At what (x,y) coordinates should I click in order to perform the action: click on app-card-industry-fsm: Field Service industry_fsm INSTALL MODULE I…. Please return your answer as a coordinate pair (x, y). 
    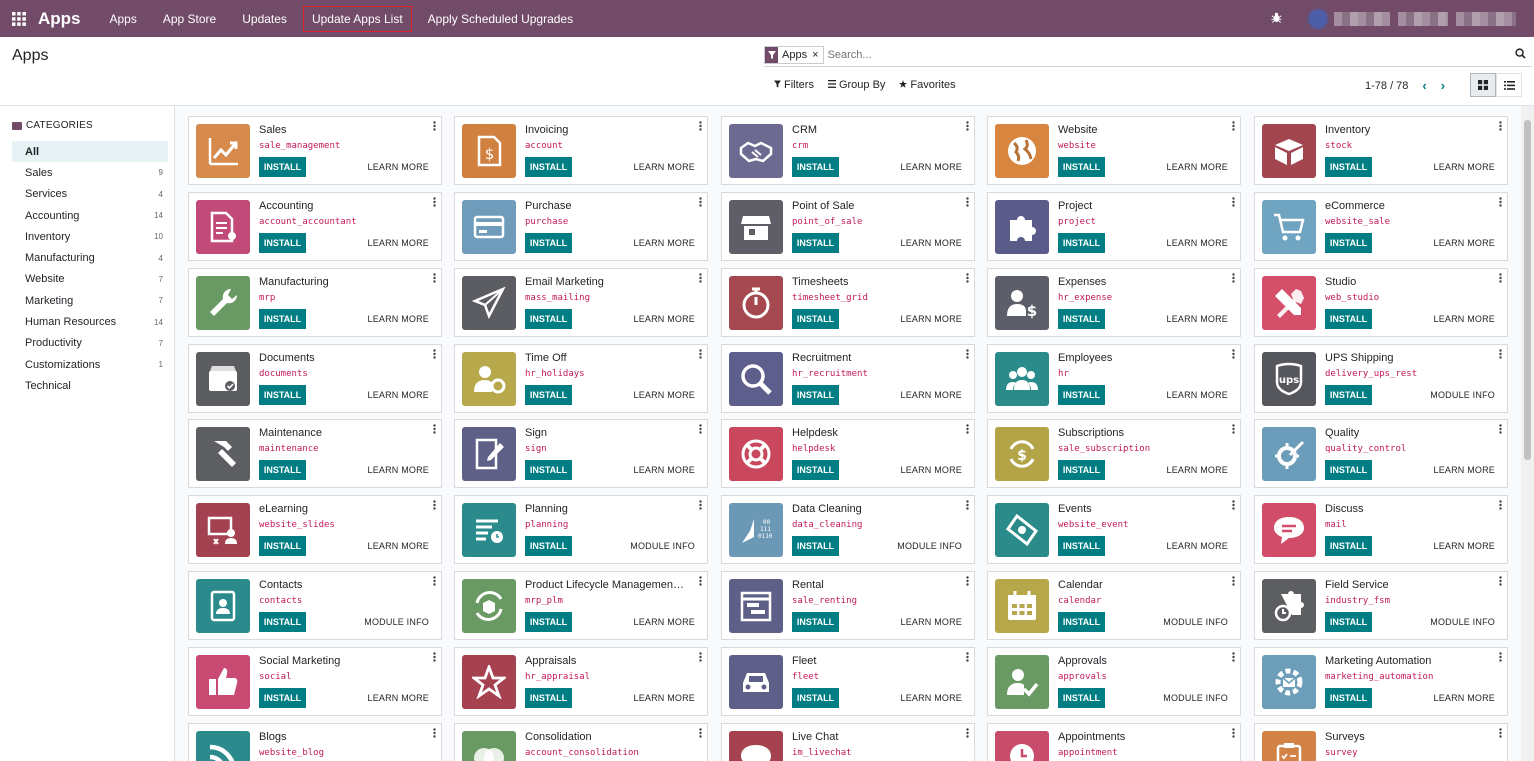
    Looking at the image, I should click on (1381, 605).